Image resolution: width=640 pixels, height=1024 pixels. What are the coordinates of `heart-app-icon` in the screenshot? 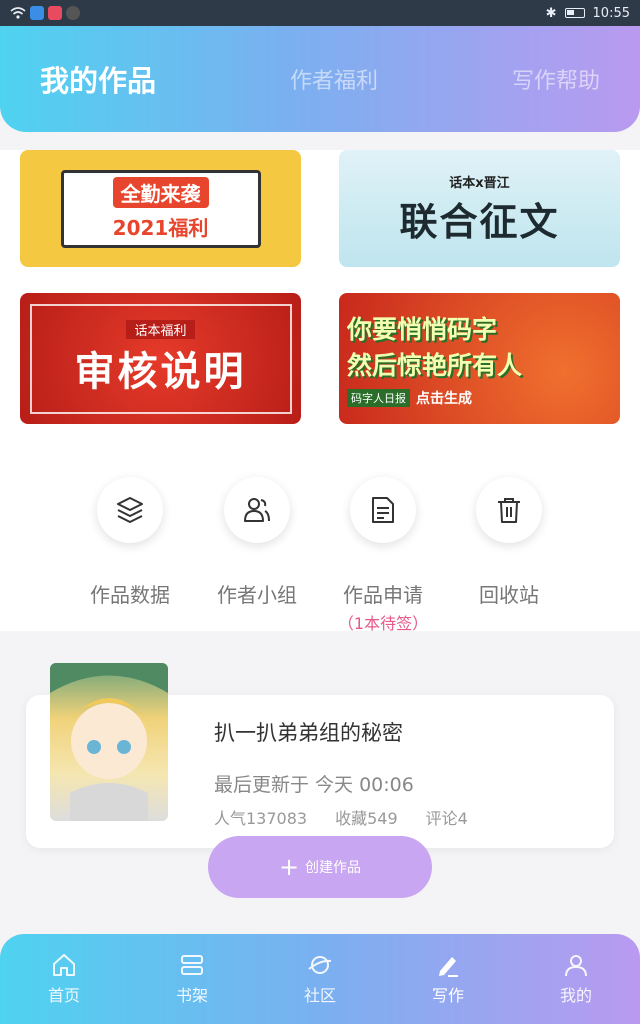 It's located at (55, 13).